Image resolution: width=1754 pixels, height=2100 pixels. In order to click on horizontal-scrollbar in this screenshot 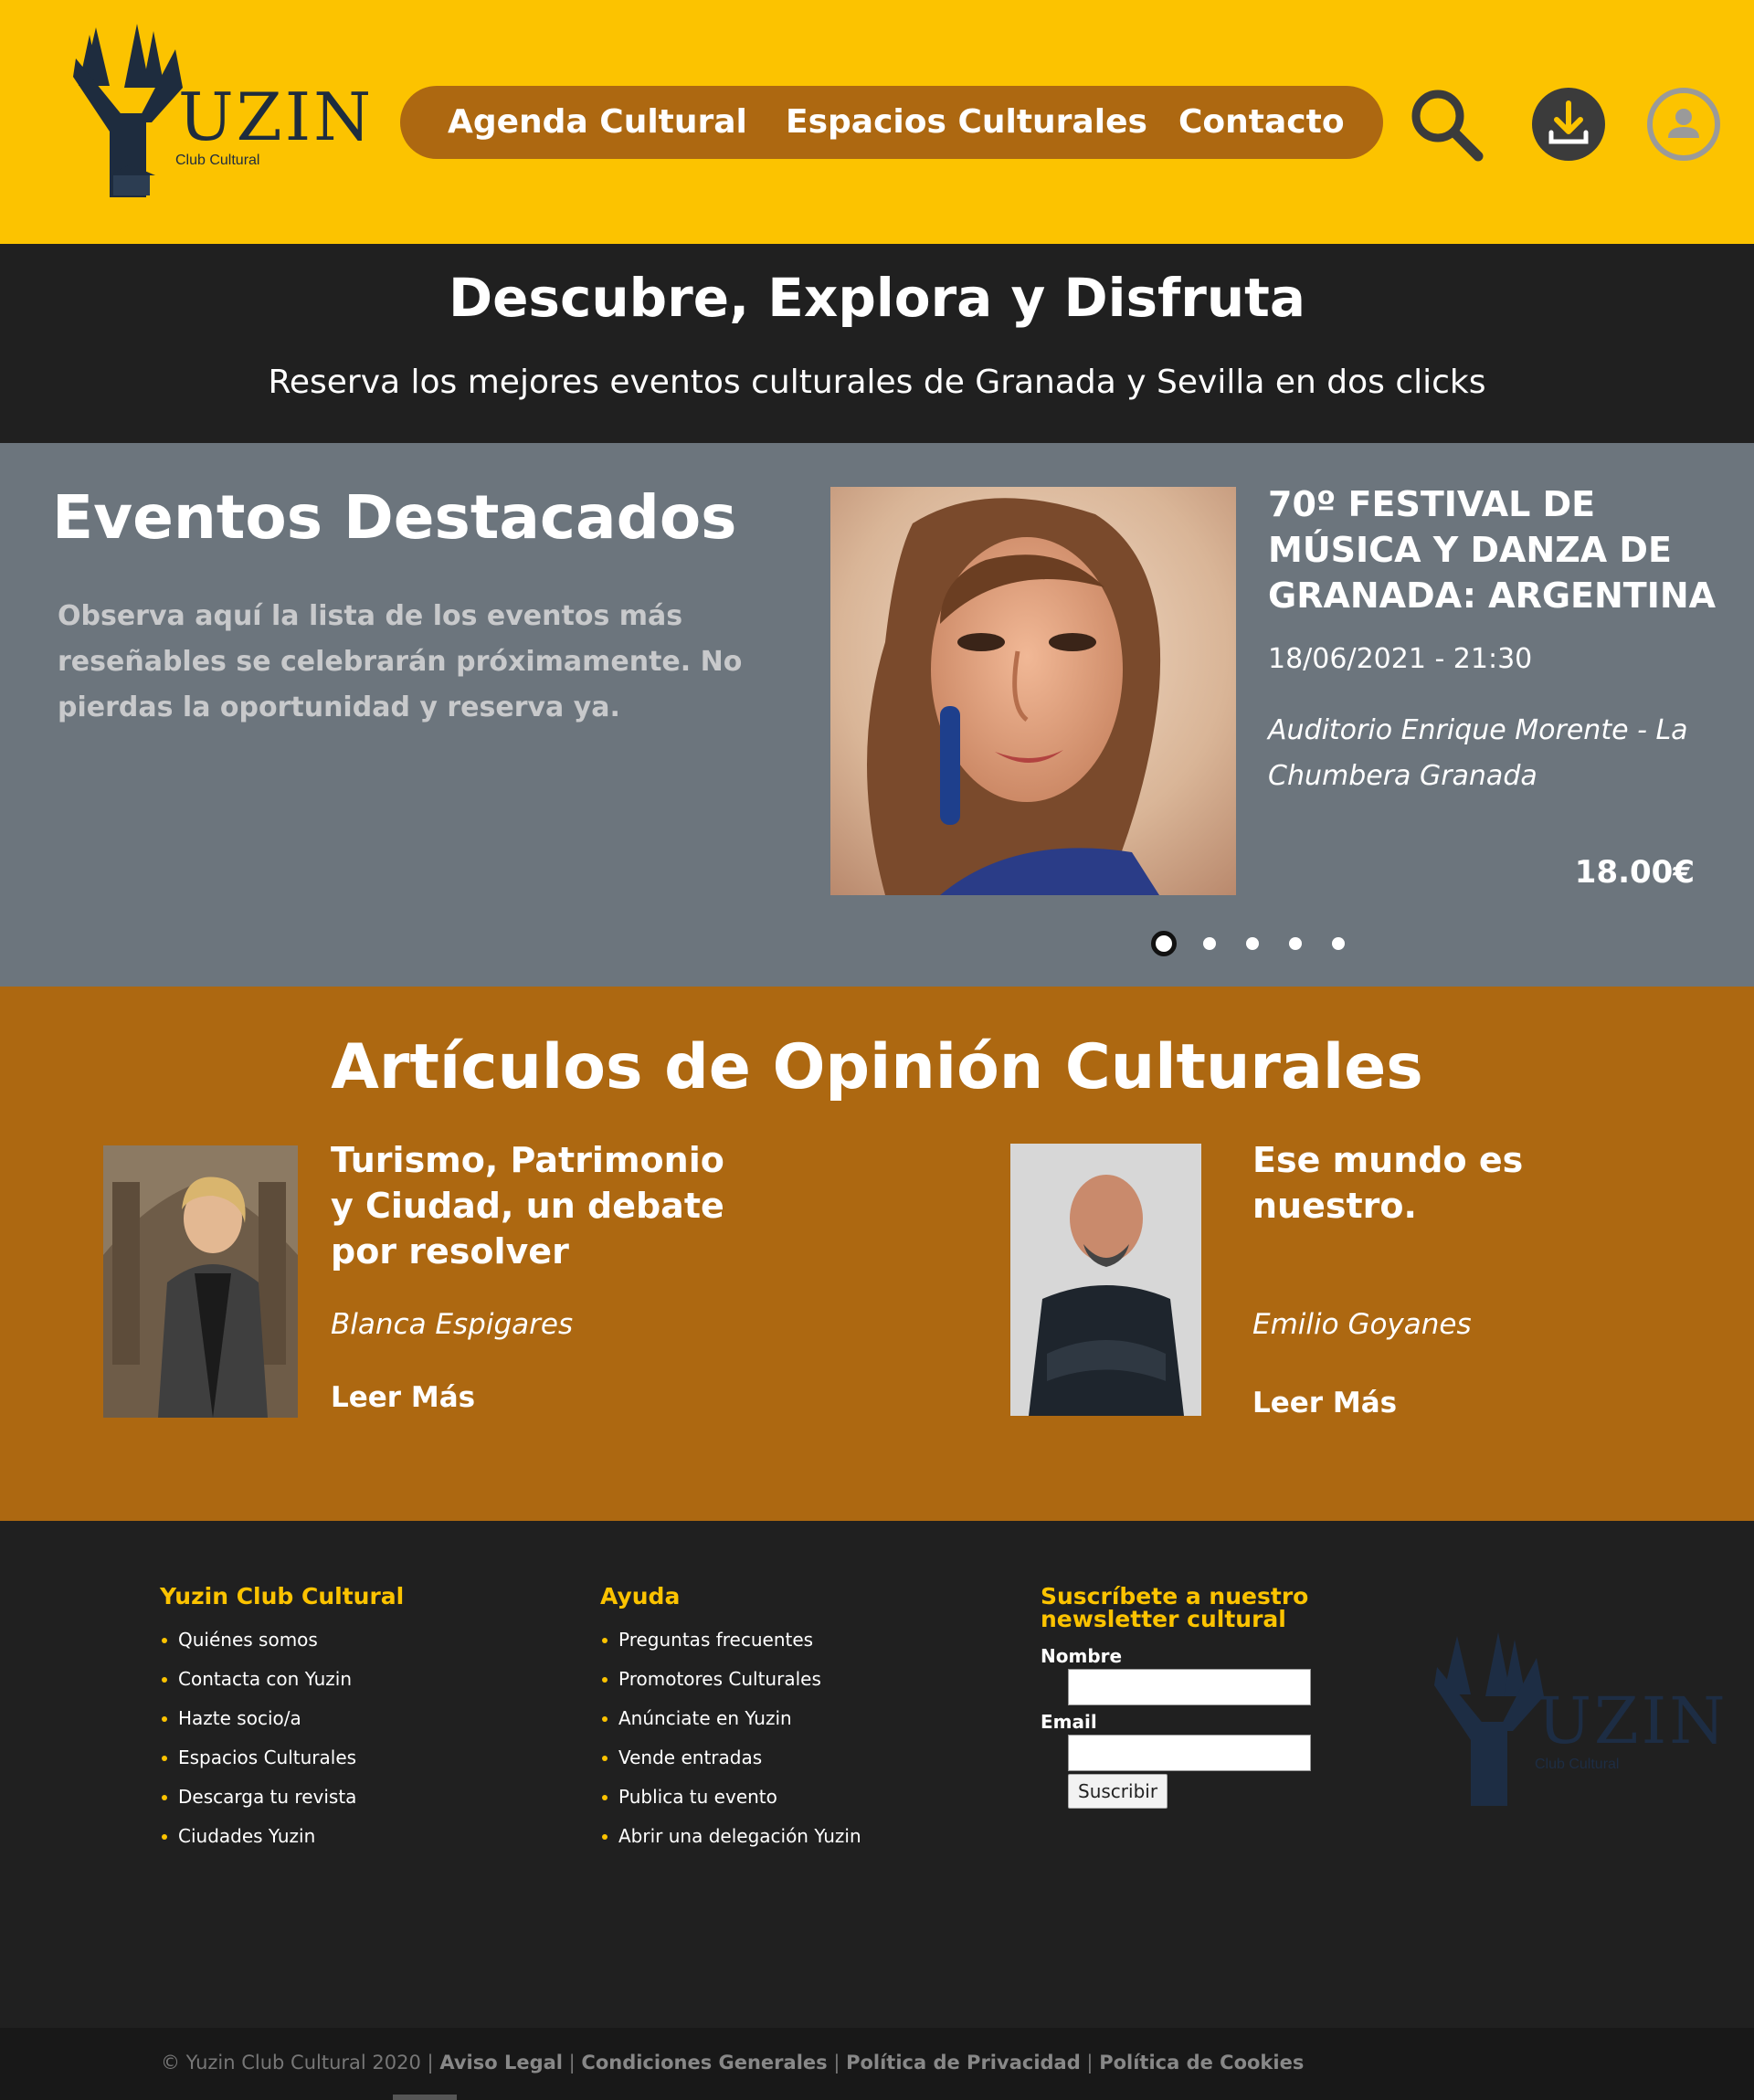, I will do `click(425, 2098)`.